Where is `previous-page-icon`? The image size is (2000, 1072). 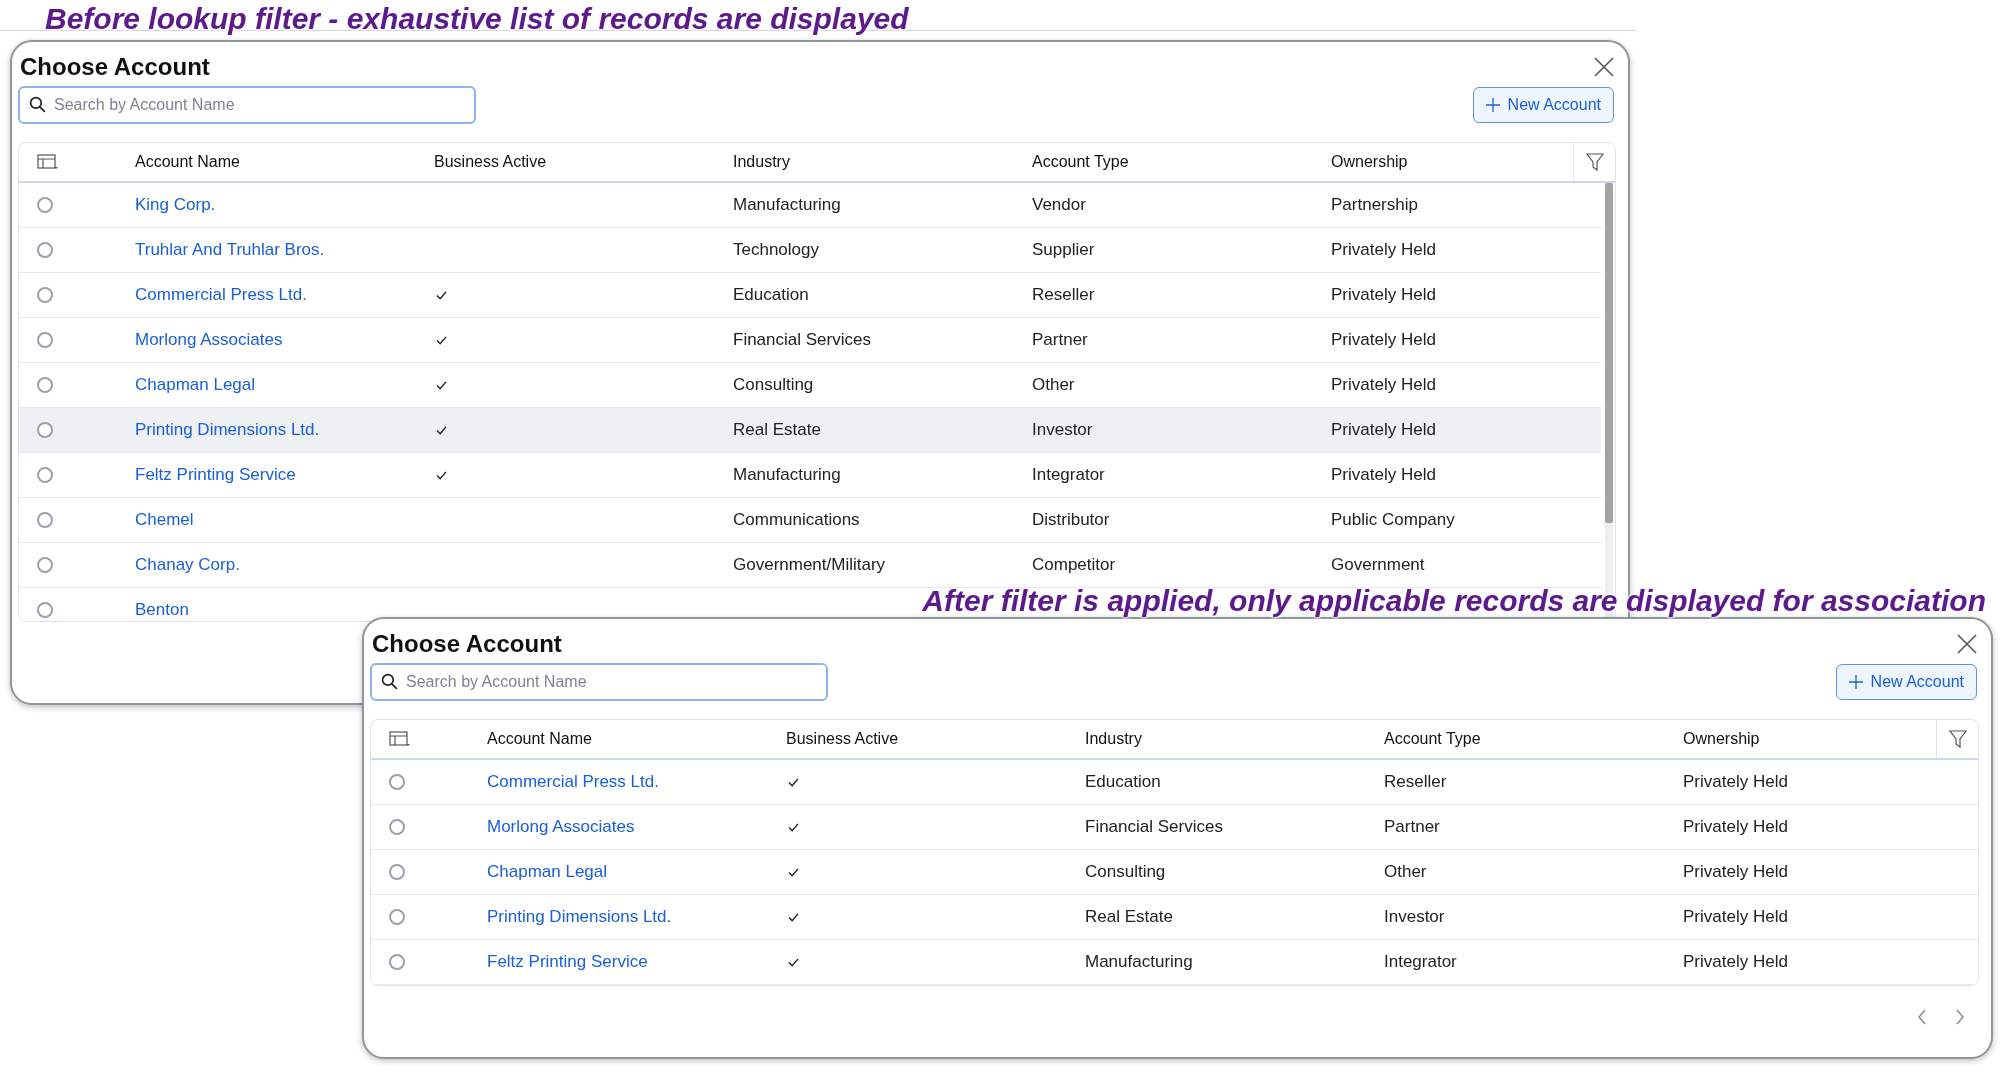 previous-page-icon is located at coordinates (1923, 1017).